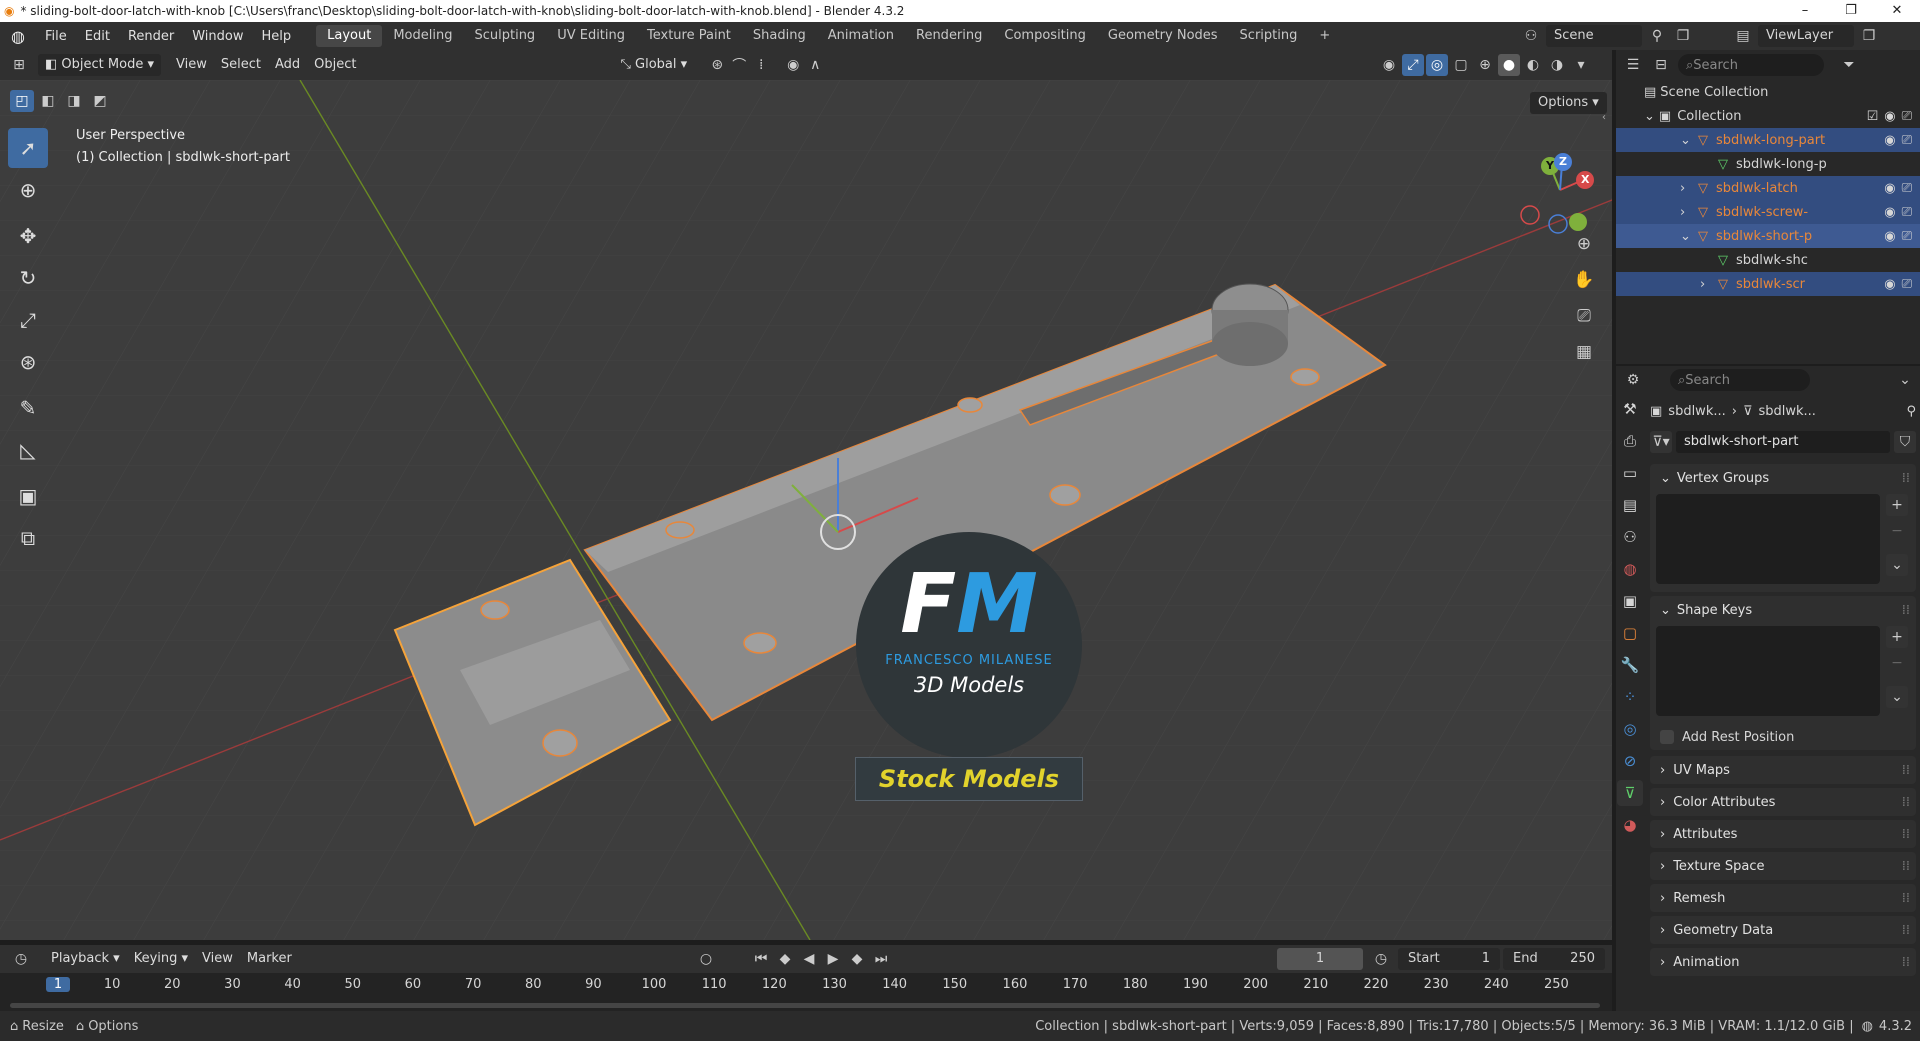 The height and width of the screenshot is (1041, 1920). What do you see at coordinates (1630, 473) in the screenshot?
I see `output-tab-icon: ▭` at bounding box center [1630, 473].